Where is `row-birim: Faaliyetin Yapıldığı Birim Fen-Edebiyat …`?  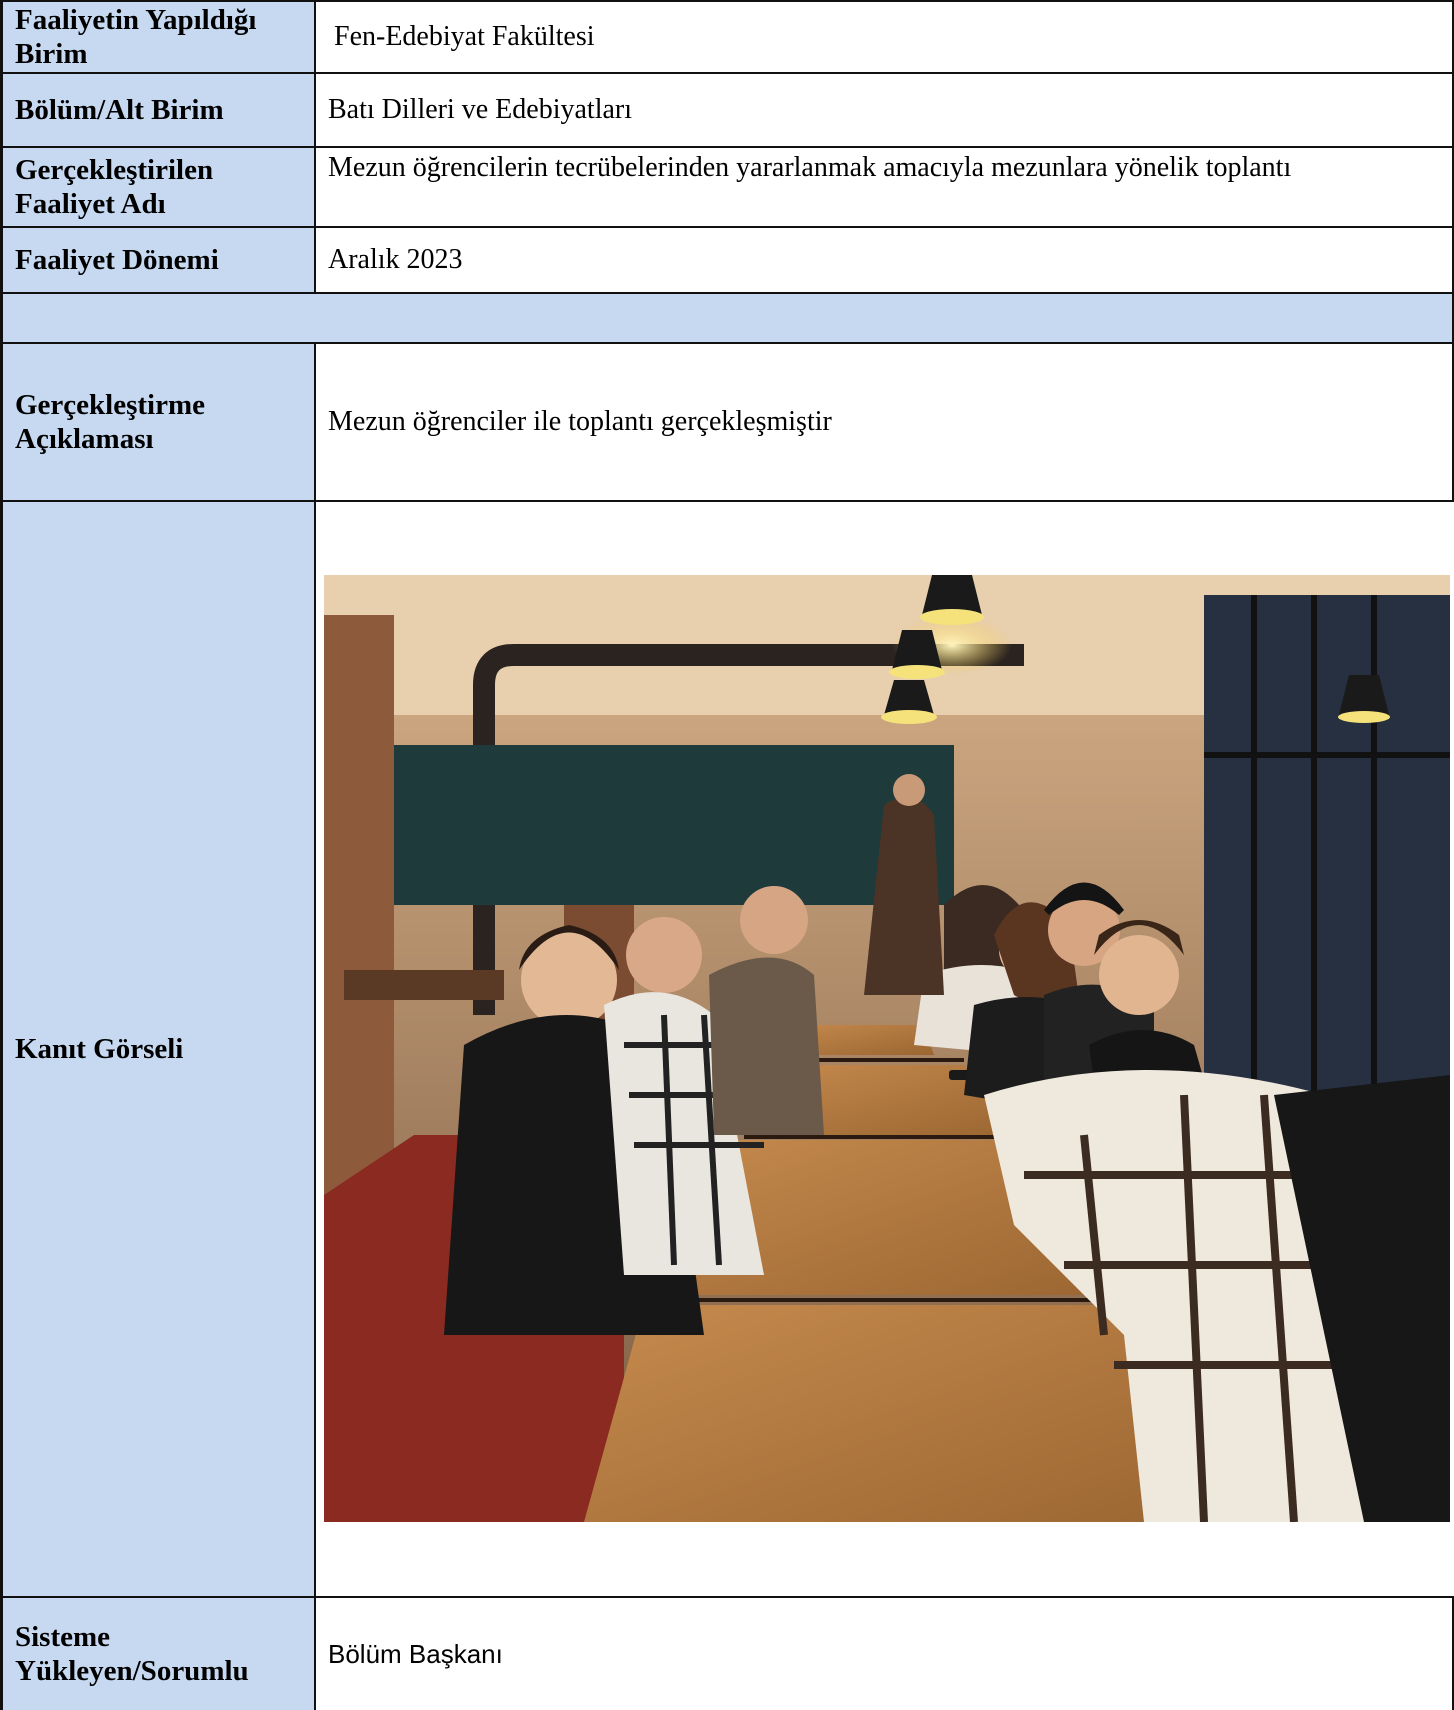
row-birim: Faaliyetin Yapıldığı Birim Fen-Edebiyat … is located at coordinates (727, 37).